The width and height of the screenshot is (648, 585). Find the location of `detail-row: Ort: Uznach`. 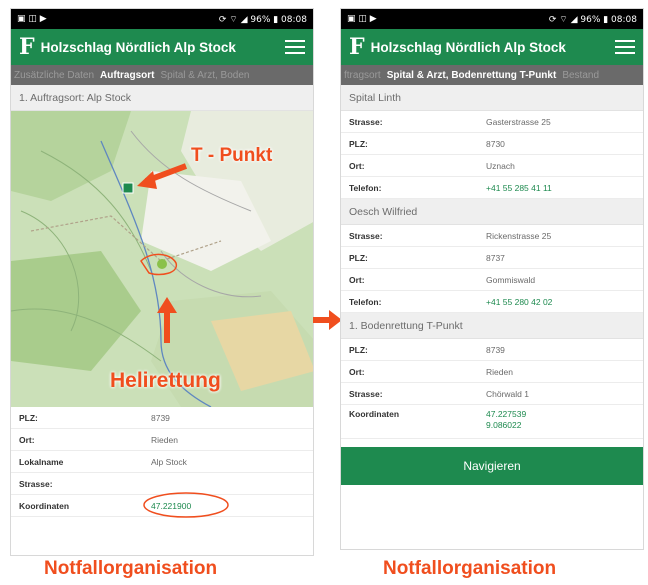

detail-row: Ort: Uznach is located at coordinates (492, 166).